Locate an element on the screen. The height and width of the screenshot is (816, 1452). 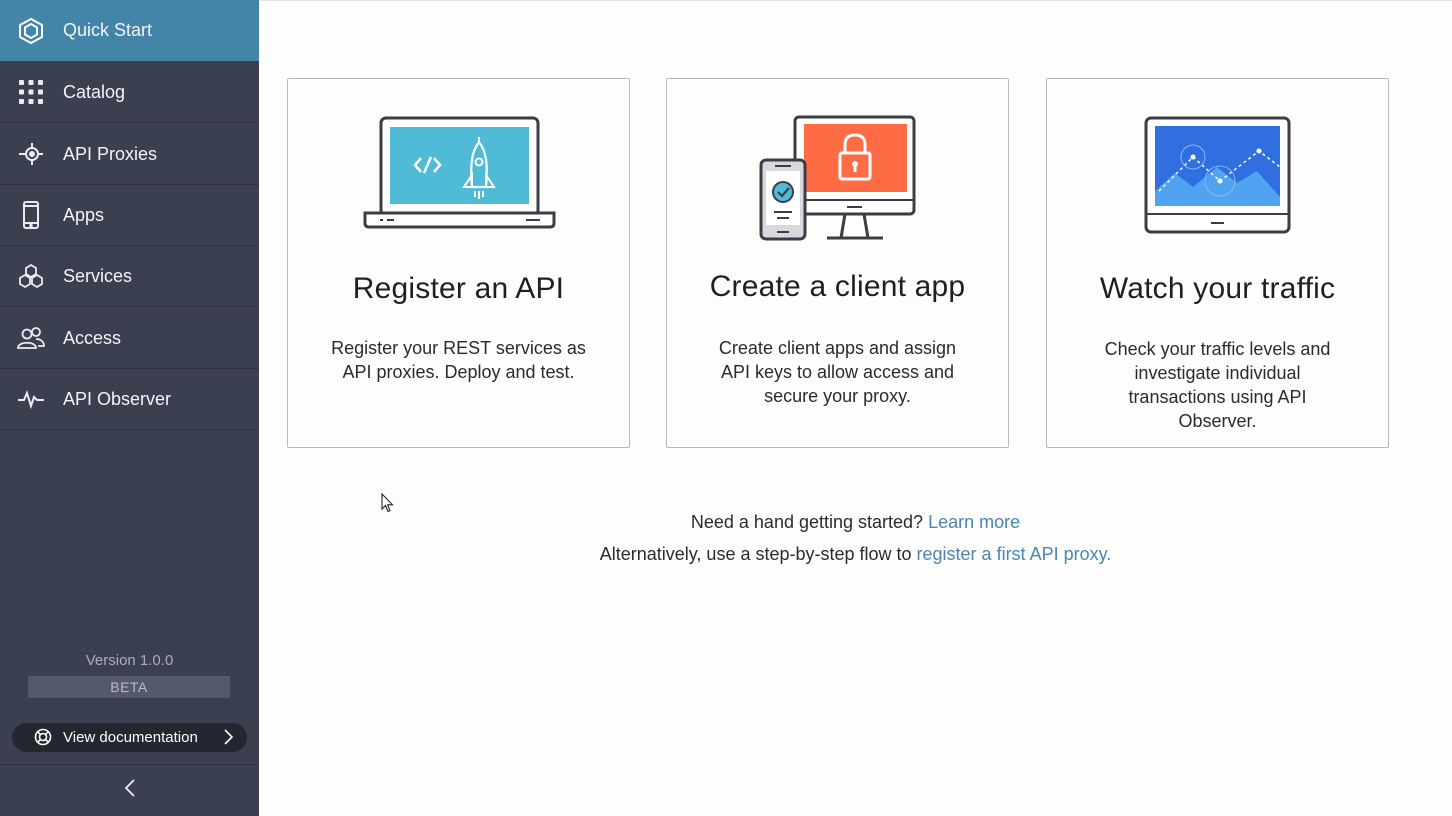
proxy-icon is located at coordinates (31, 154).